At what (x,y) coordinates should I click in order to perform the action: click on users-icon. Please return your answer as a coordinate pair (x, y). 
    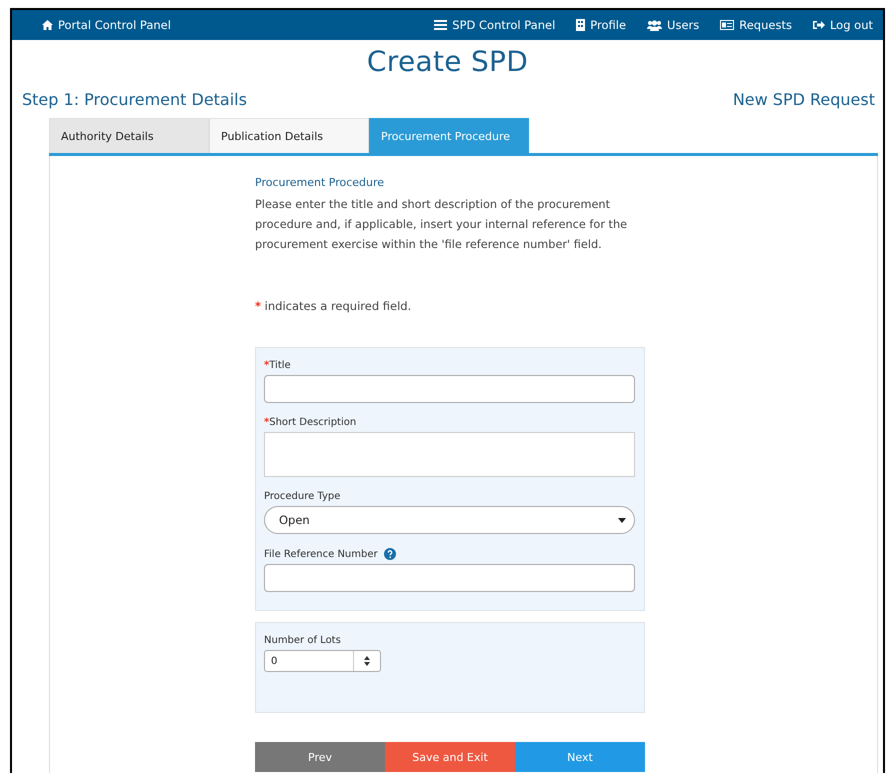
    Looking at the image, I should click on (654, 25).